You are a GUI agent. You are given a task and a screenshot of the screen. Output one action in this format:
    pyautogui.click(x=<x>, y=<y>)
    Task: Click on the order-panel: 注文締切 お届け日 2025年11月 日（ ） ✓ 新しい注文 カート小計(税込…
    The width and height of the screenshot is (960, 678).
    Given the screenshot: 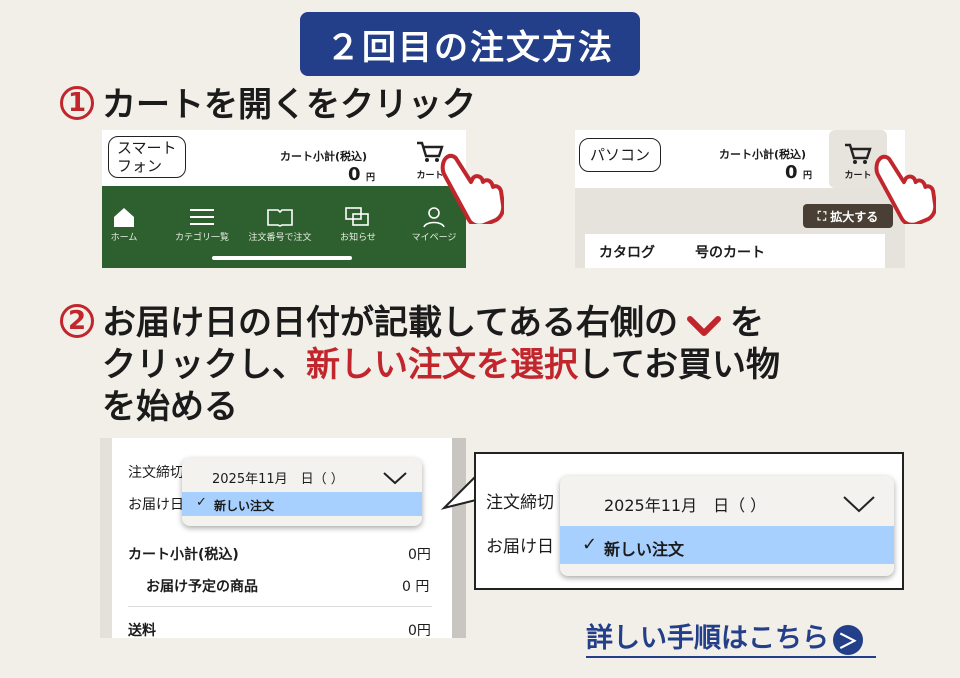 What is the action you would take?
    pyautogui.click(x=283, y=538)
    